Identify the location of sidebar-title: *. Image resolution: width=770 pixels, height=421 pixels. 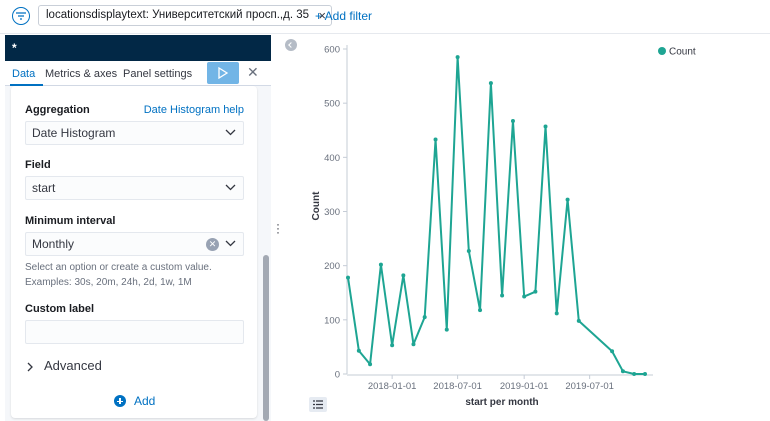
(14, 48).